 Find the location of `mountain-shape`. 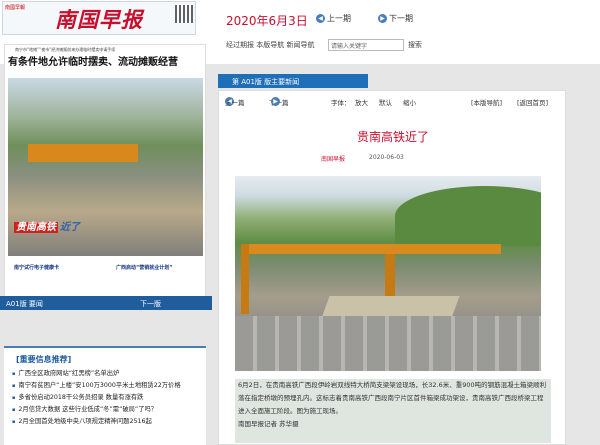

mountain-shape is located at coordinates (468, 216).